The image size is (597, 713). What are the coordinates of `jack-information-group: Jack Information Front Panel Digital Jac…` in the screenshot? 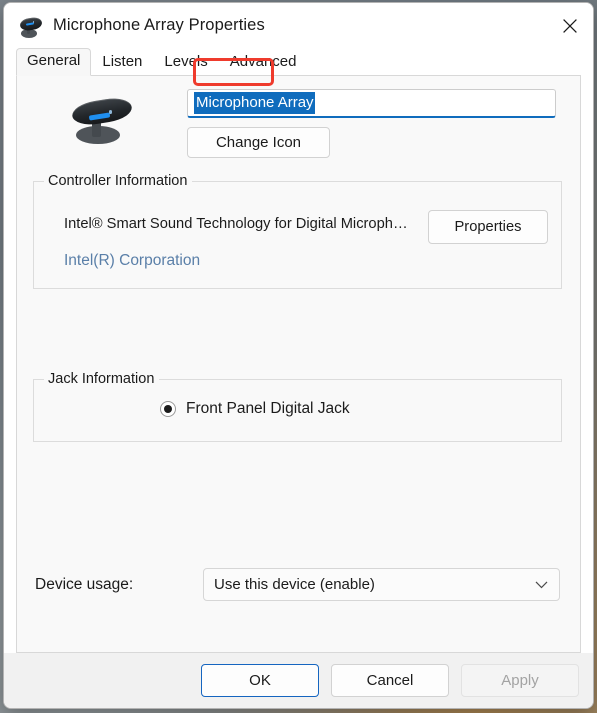 It's located at (297, 406).